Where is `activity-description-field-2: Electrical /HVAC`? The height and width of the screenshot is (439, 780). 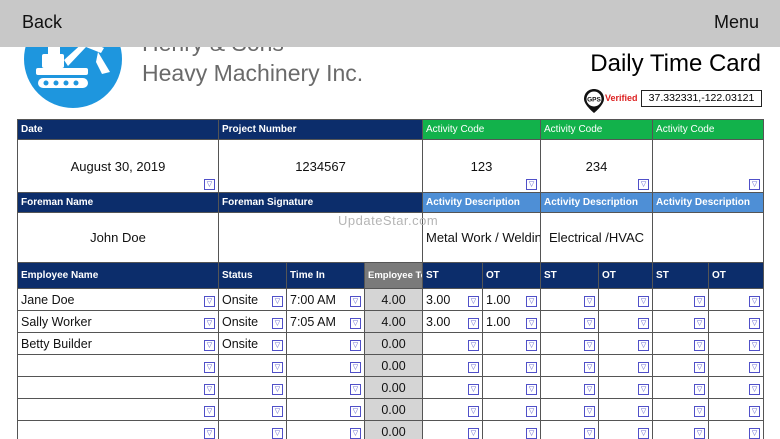 activity-description-field-2: Electrical /HVAC is located at coordinates (597, 237).